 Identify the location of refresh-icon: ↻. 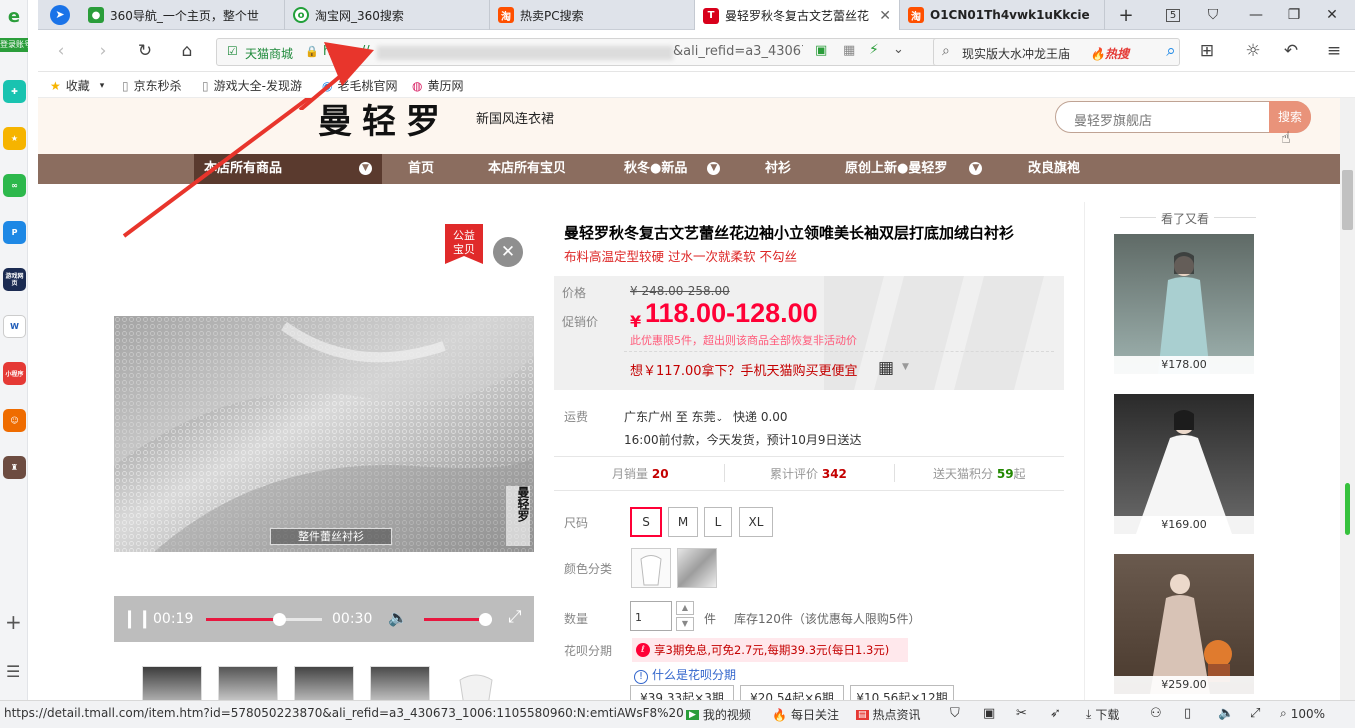
(145, 51).